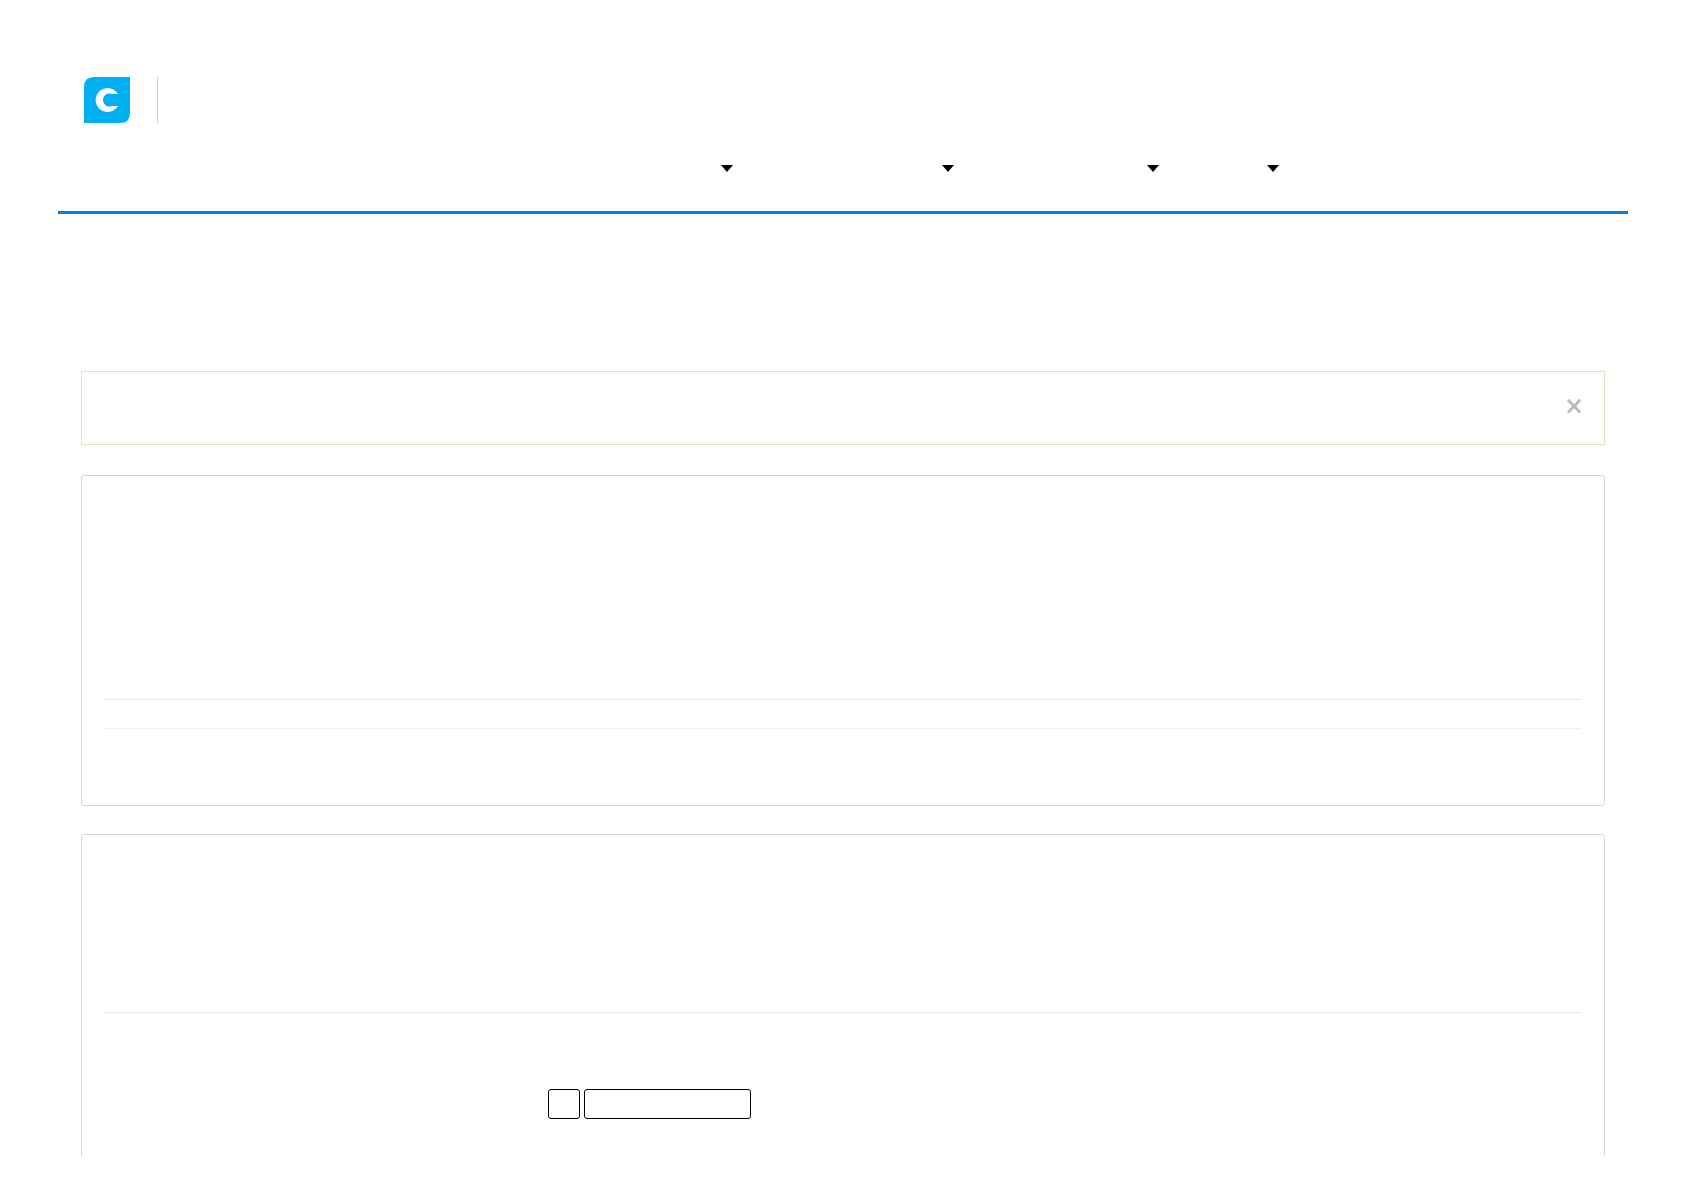 This screenshot has height=1190, width=1684. Describe the element at coordinates (1573, 406) in the screenshot. I see `close-button: ×` at that location.